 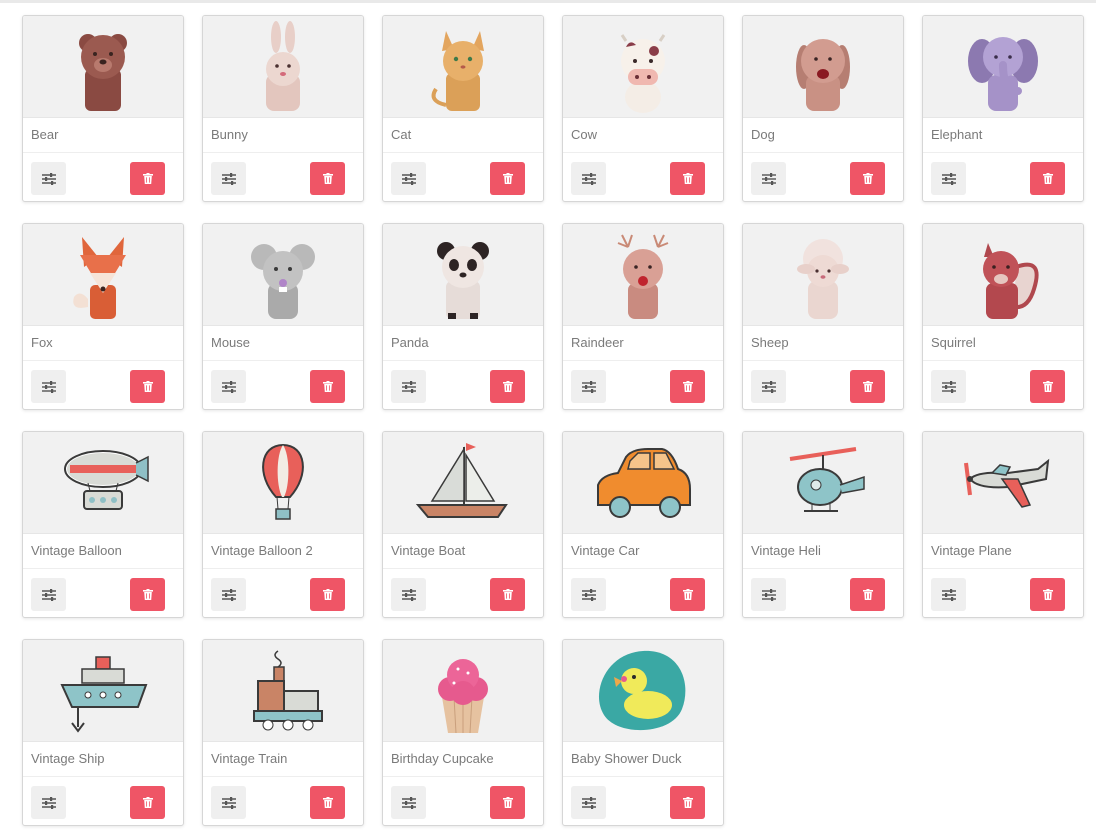 I want to click on sticker-name: Vintage Car, so click(x=643, y=551).